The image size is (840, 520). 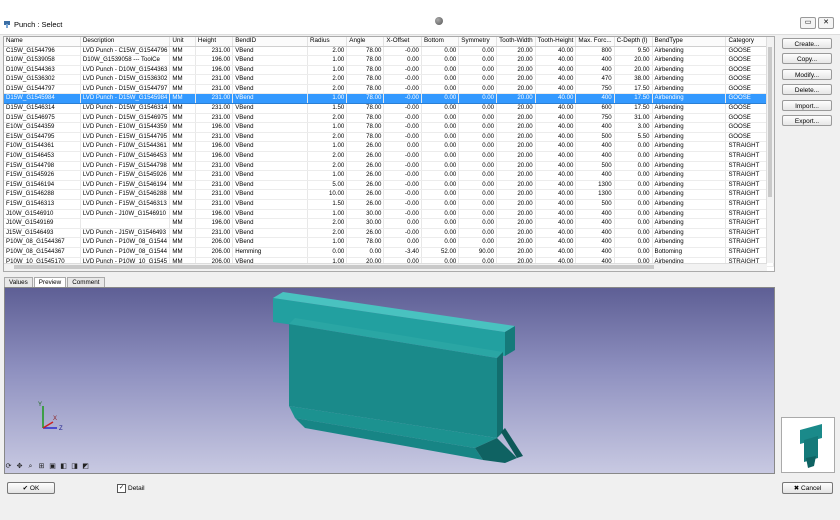 I want to click on rotate-icon: ⟳, so click(x=8, y=466).